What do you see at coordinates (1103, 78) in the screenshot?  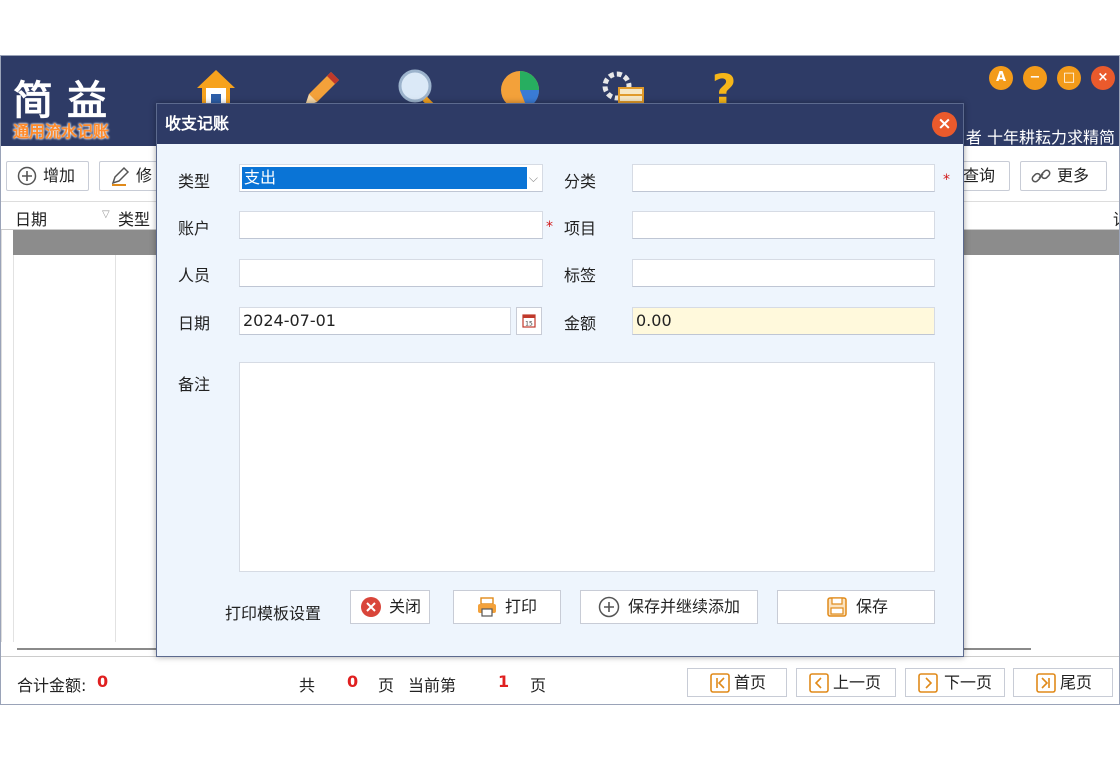 I see `window-close-button: ×` at bounding box center [1103, 78].